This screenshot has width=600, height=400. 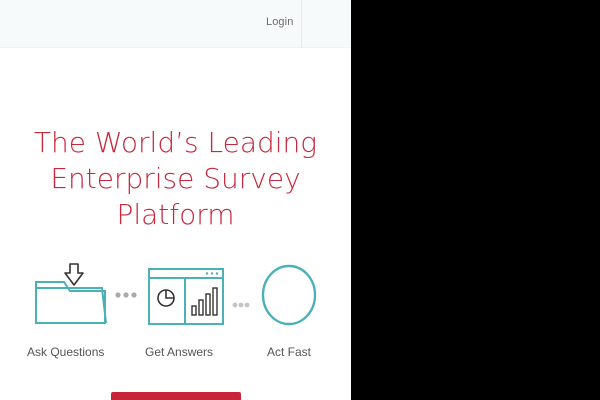 What do you see at coordinates (176, 396) in the screenshot?
I see `get-started-button: Get Started` at bounding box center [176, 396].